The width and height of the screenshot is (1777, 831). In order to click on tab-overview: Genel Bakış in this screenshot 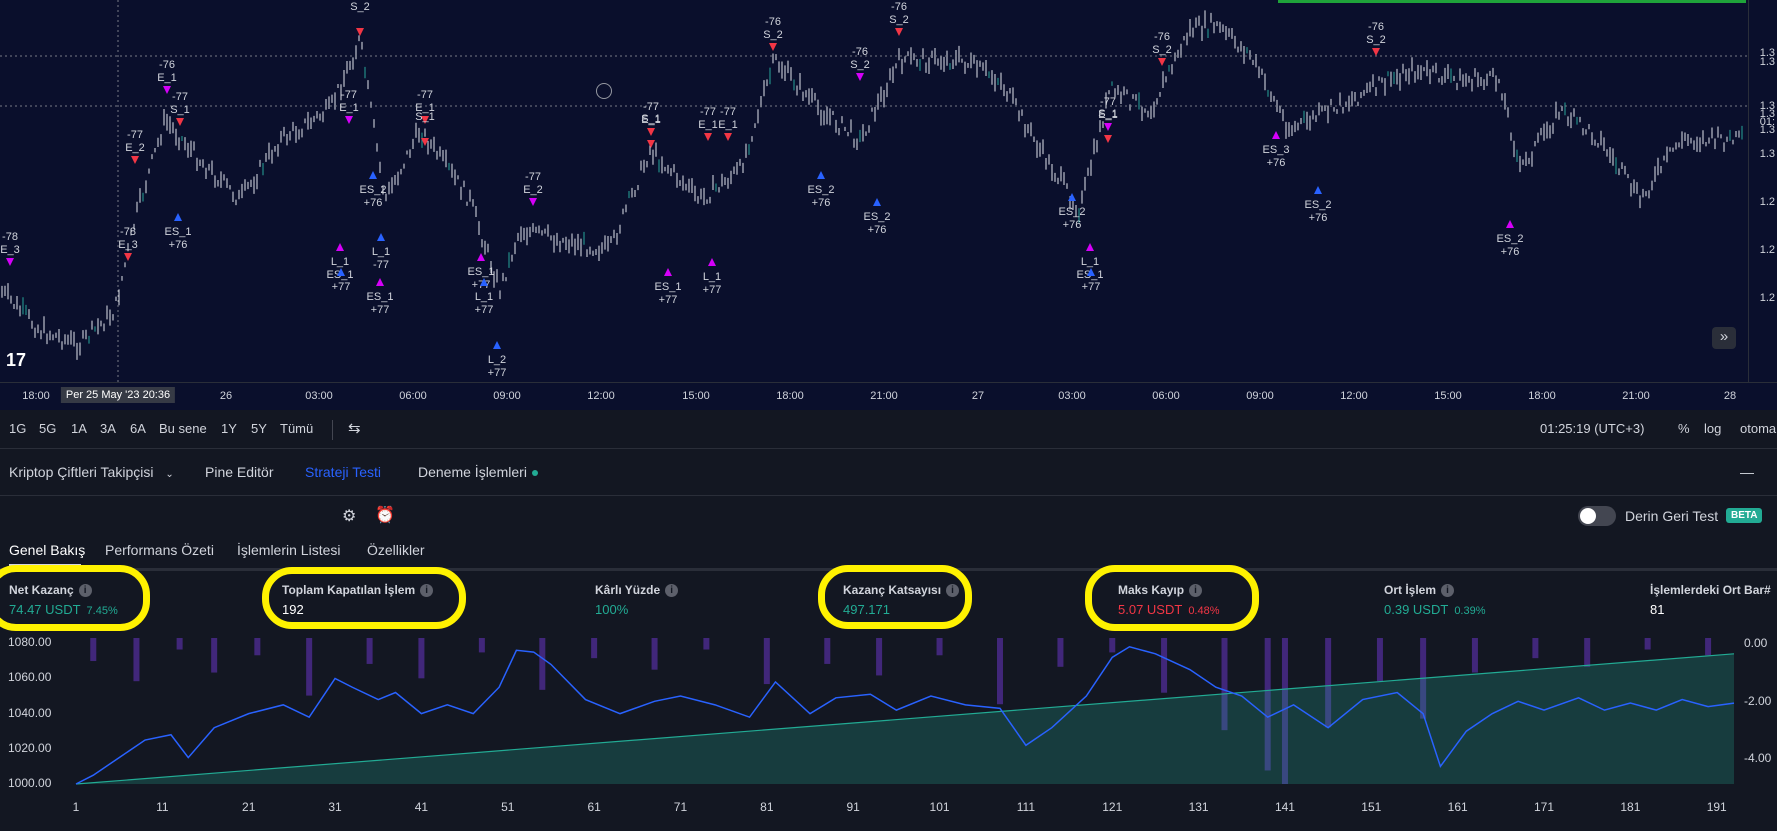, I will do `click(47, 550)`.